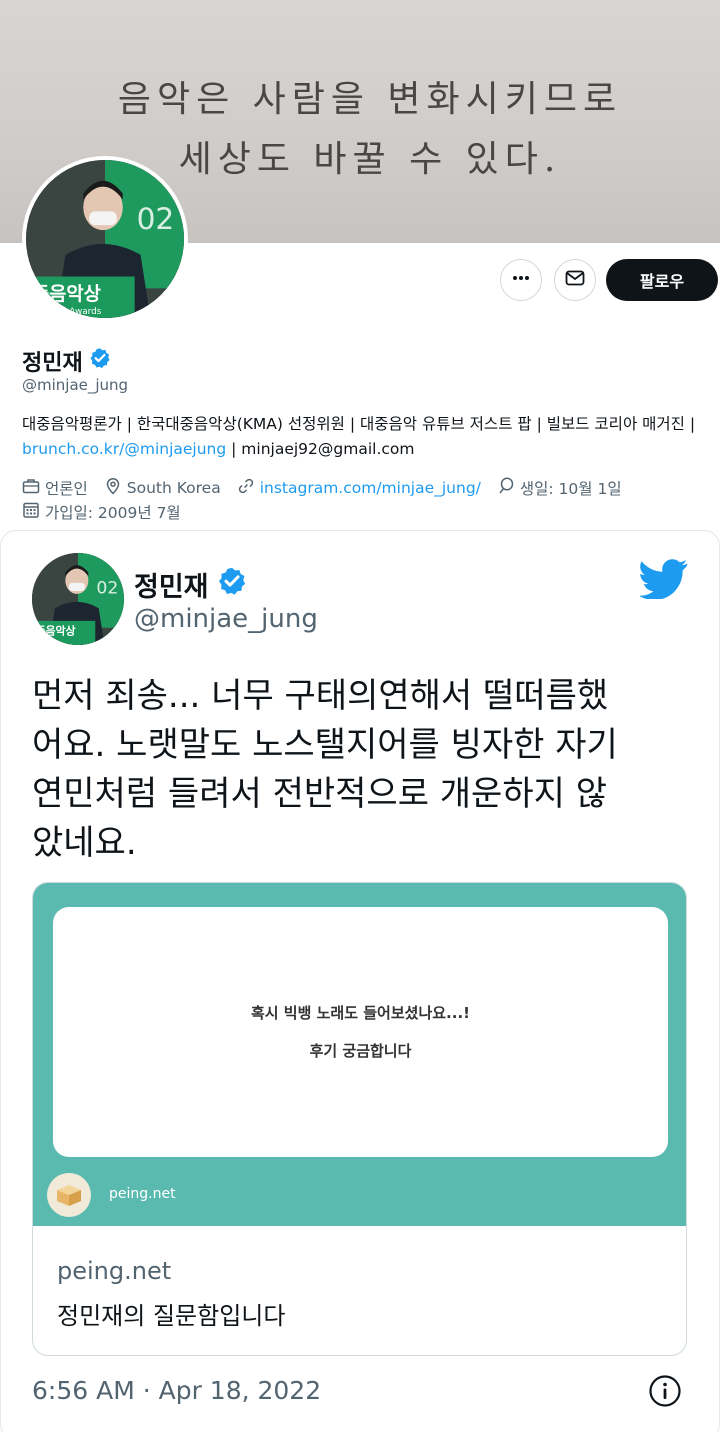 The image size is (720, 1432). Describe the element at coordinates (66, 294) in the screenshot. I see `avatar-caption-text: 중음악상` at that location.